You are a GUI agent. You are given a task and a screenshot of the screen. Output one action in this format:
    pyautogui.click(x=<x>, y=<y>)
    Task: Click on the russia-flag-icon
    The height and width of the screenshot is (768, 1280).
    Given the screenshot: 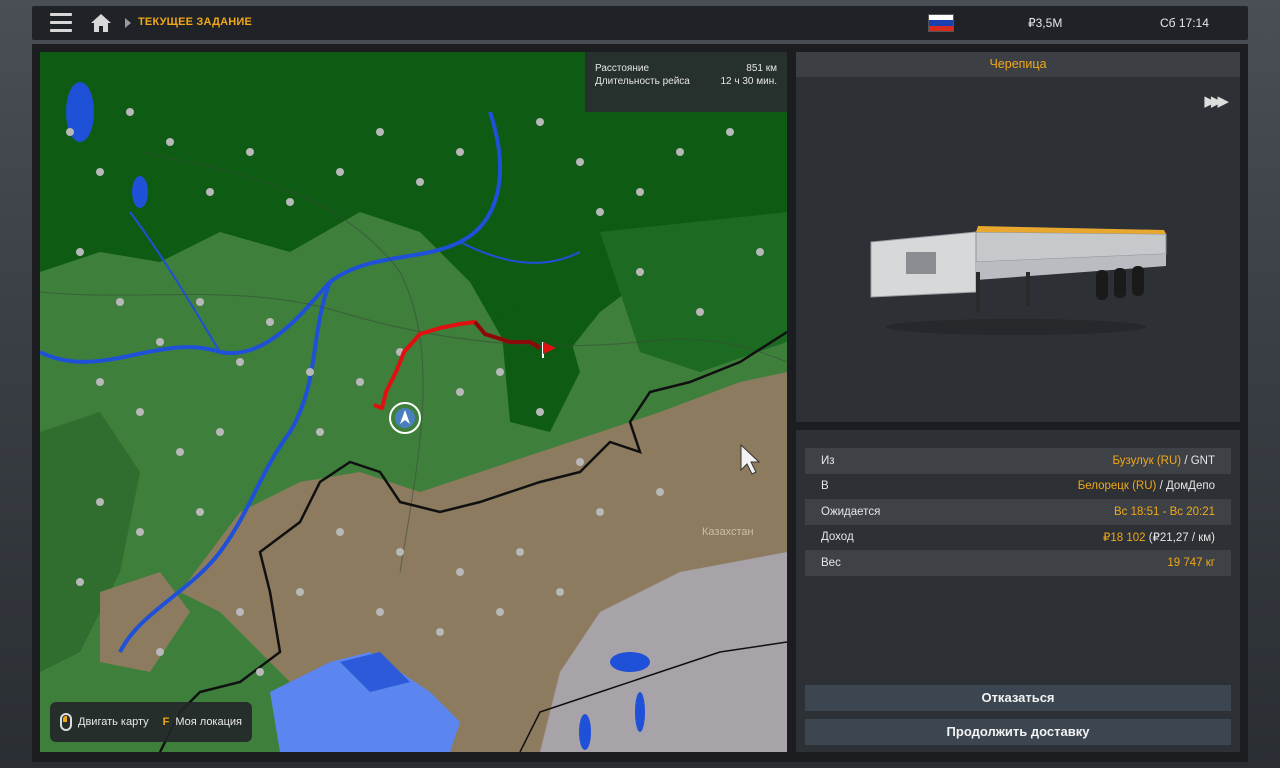 What is the action you would take?
    pyautogui.click(x=941, y=23)
    